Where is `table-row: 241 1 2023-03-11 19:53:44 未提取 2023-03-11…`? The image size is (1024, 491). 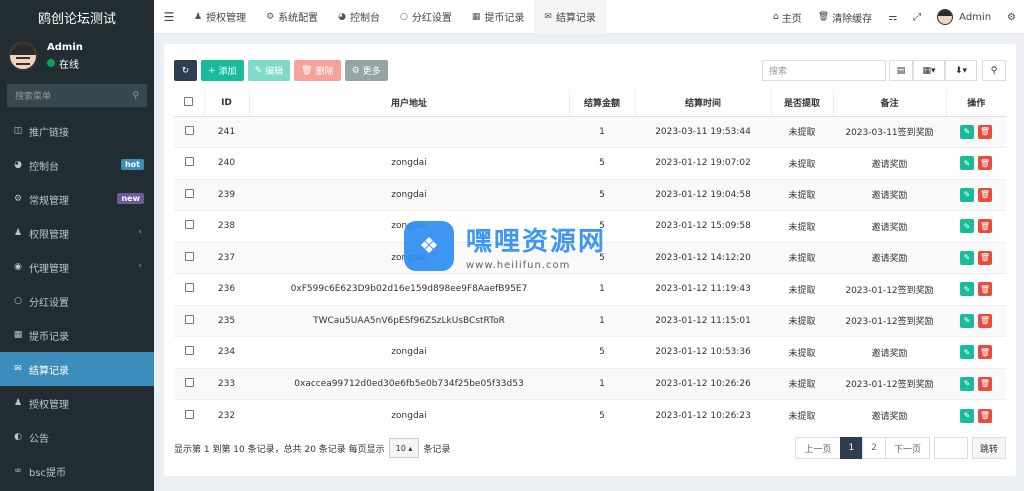
table-row: 241 1 2023-03-11 19:53:44 未提取 2023-03-11… is located at coordinates (590, 131).